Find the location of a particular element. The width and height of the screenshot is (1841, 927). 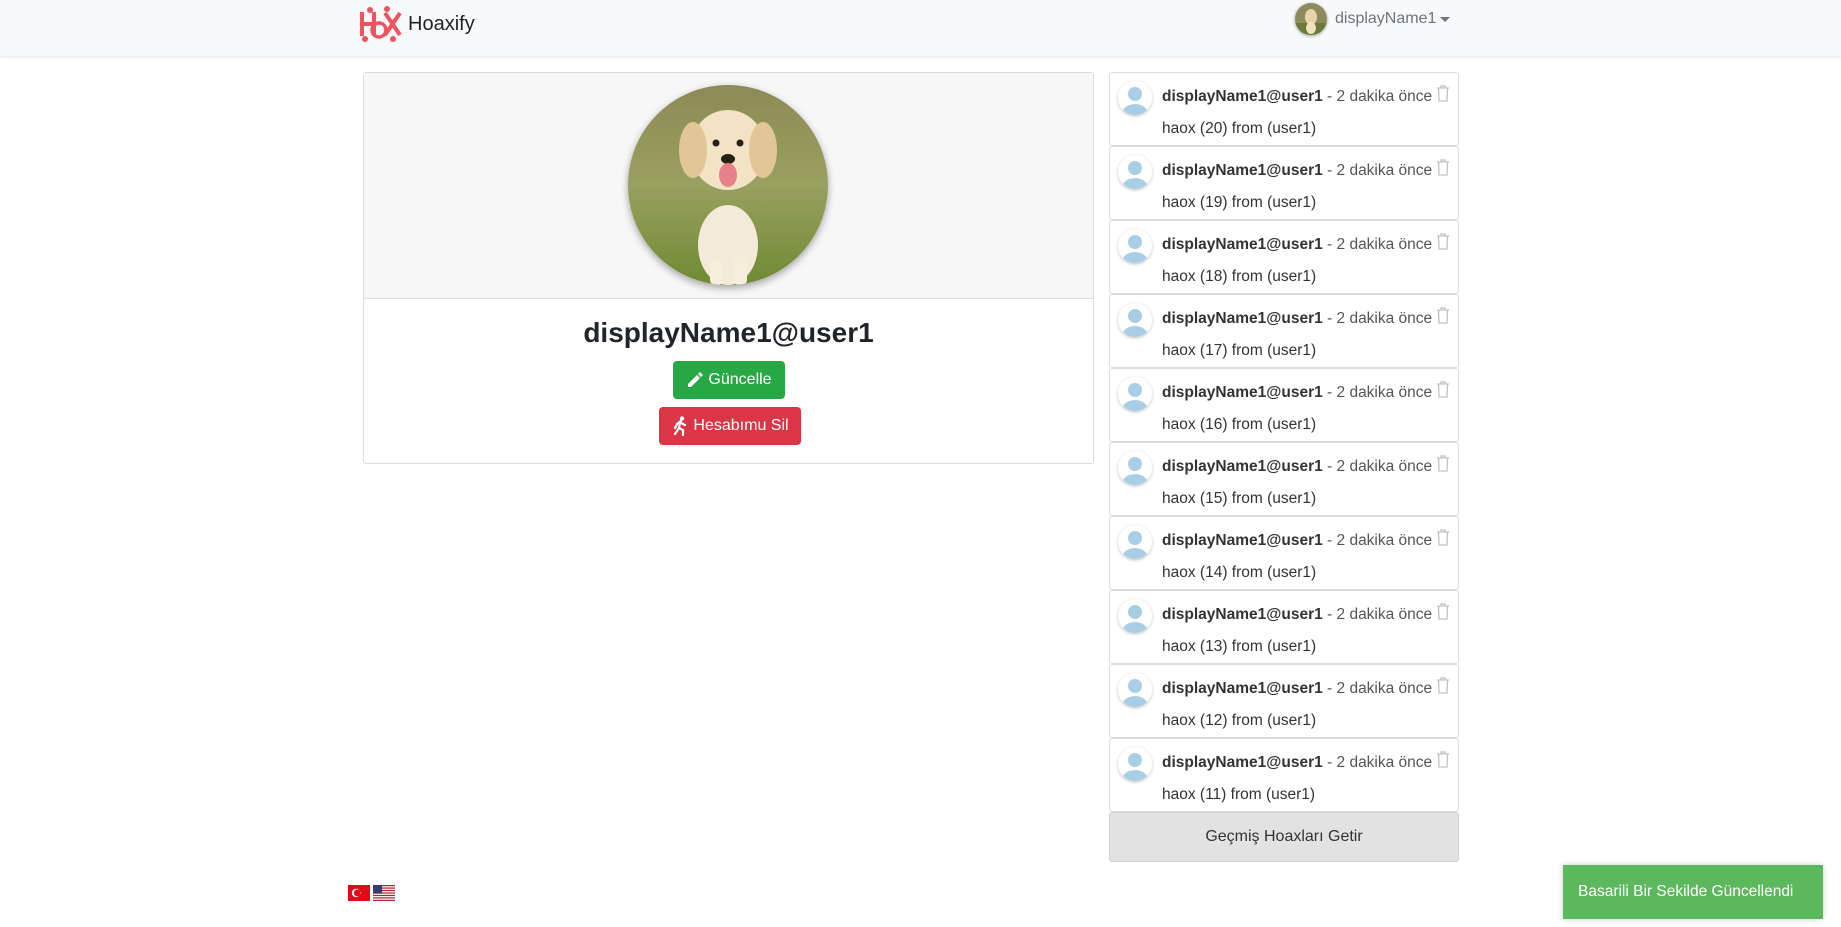

hoax-content: haox (18) from (user1) is located at coordinates (1239, 276).